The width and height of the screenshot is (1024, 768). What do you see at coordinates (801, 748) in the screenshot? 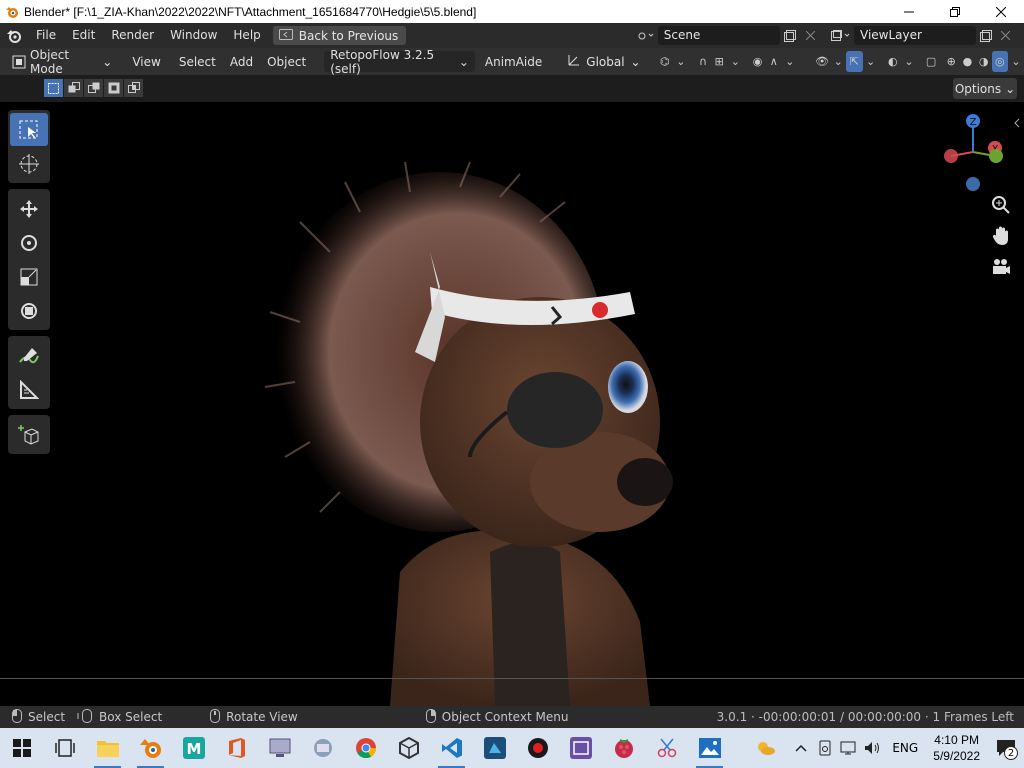
I see `chevron-up-icon` at bounding box center [801, 748].